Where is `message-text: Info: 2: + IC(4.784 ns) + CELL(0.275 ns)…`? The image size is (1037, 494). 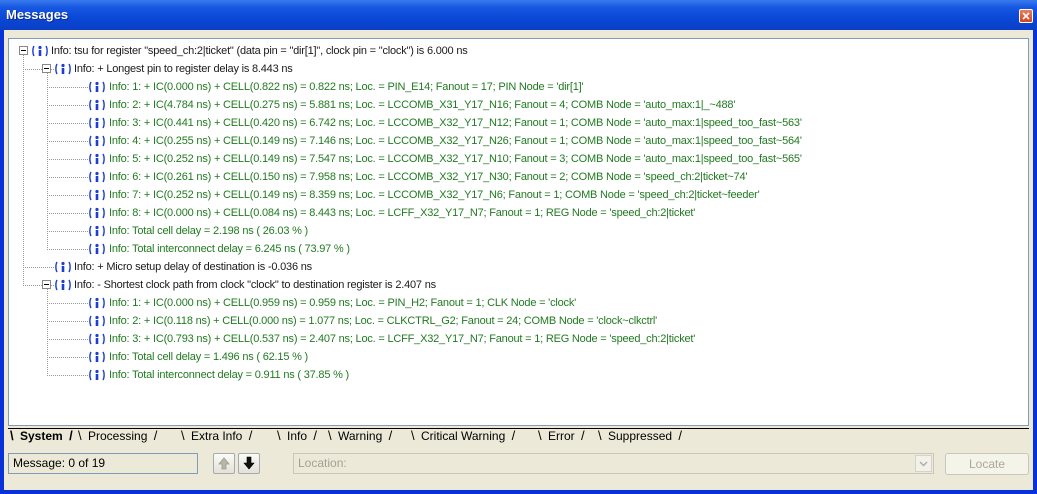 message-text: Info: 2: + IC(4.784 ns) + CELL(0.275 ns)… is located at coordinates (422, 105).